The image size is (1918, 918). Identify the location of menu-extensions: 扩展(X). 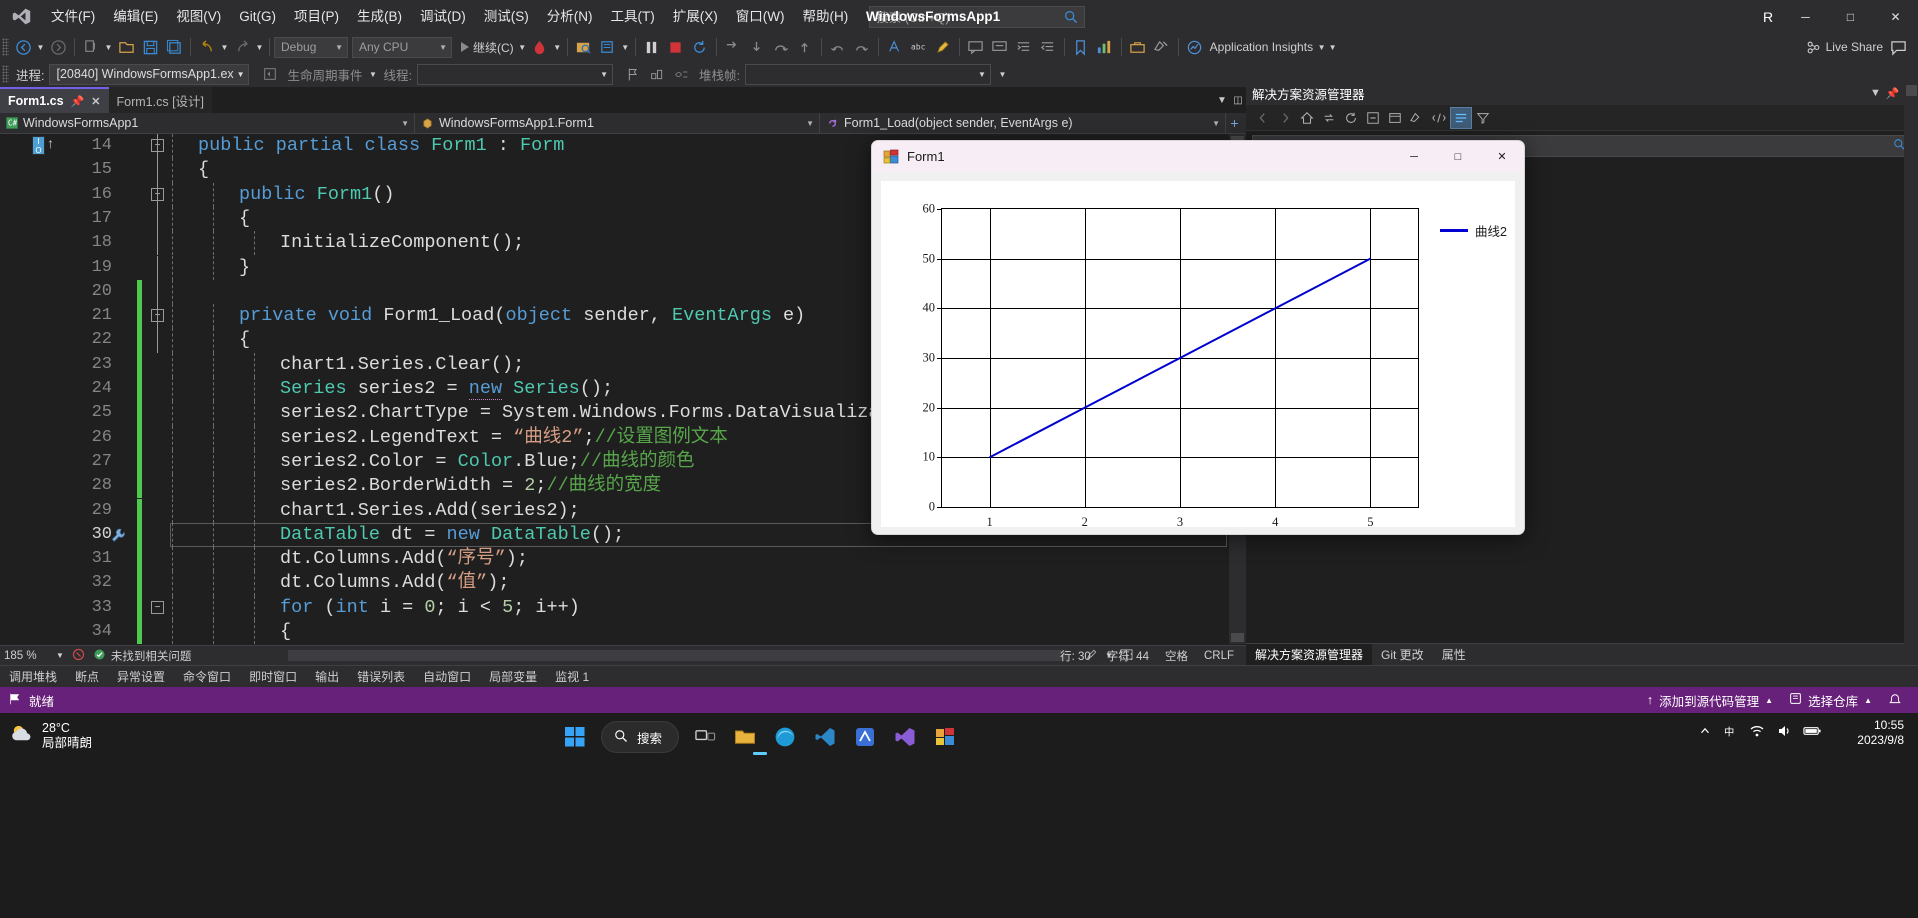
(695, 16).